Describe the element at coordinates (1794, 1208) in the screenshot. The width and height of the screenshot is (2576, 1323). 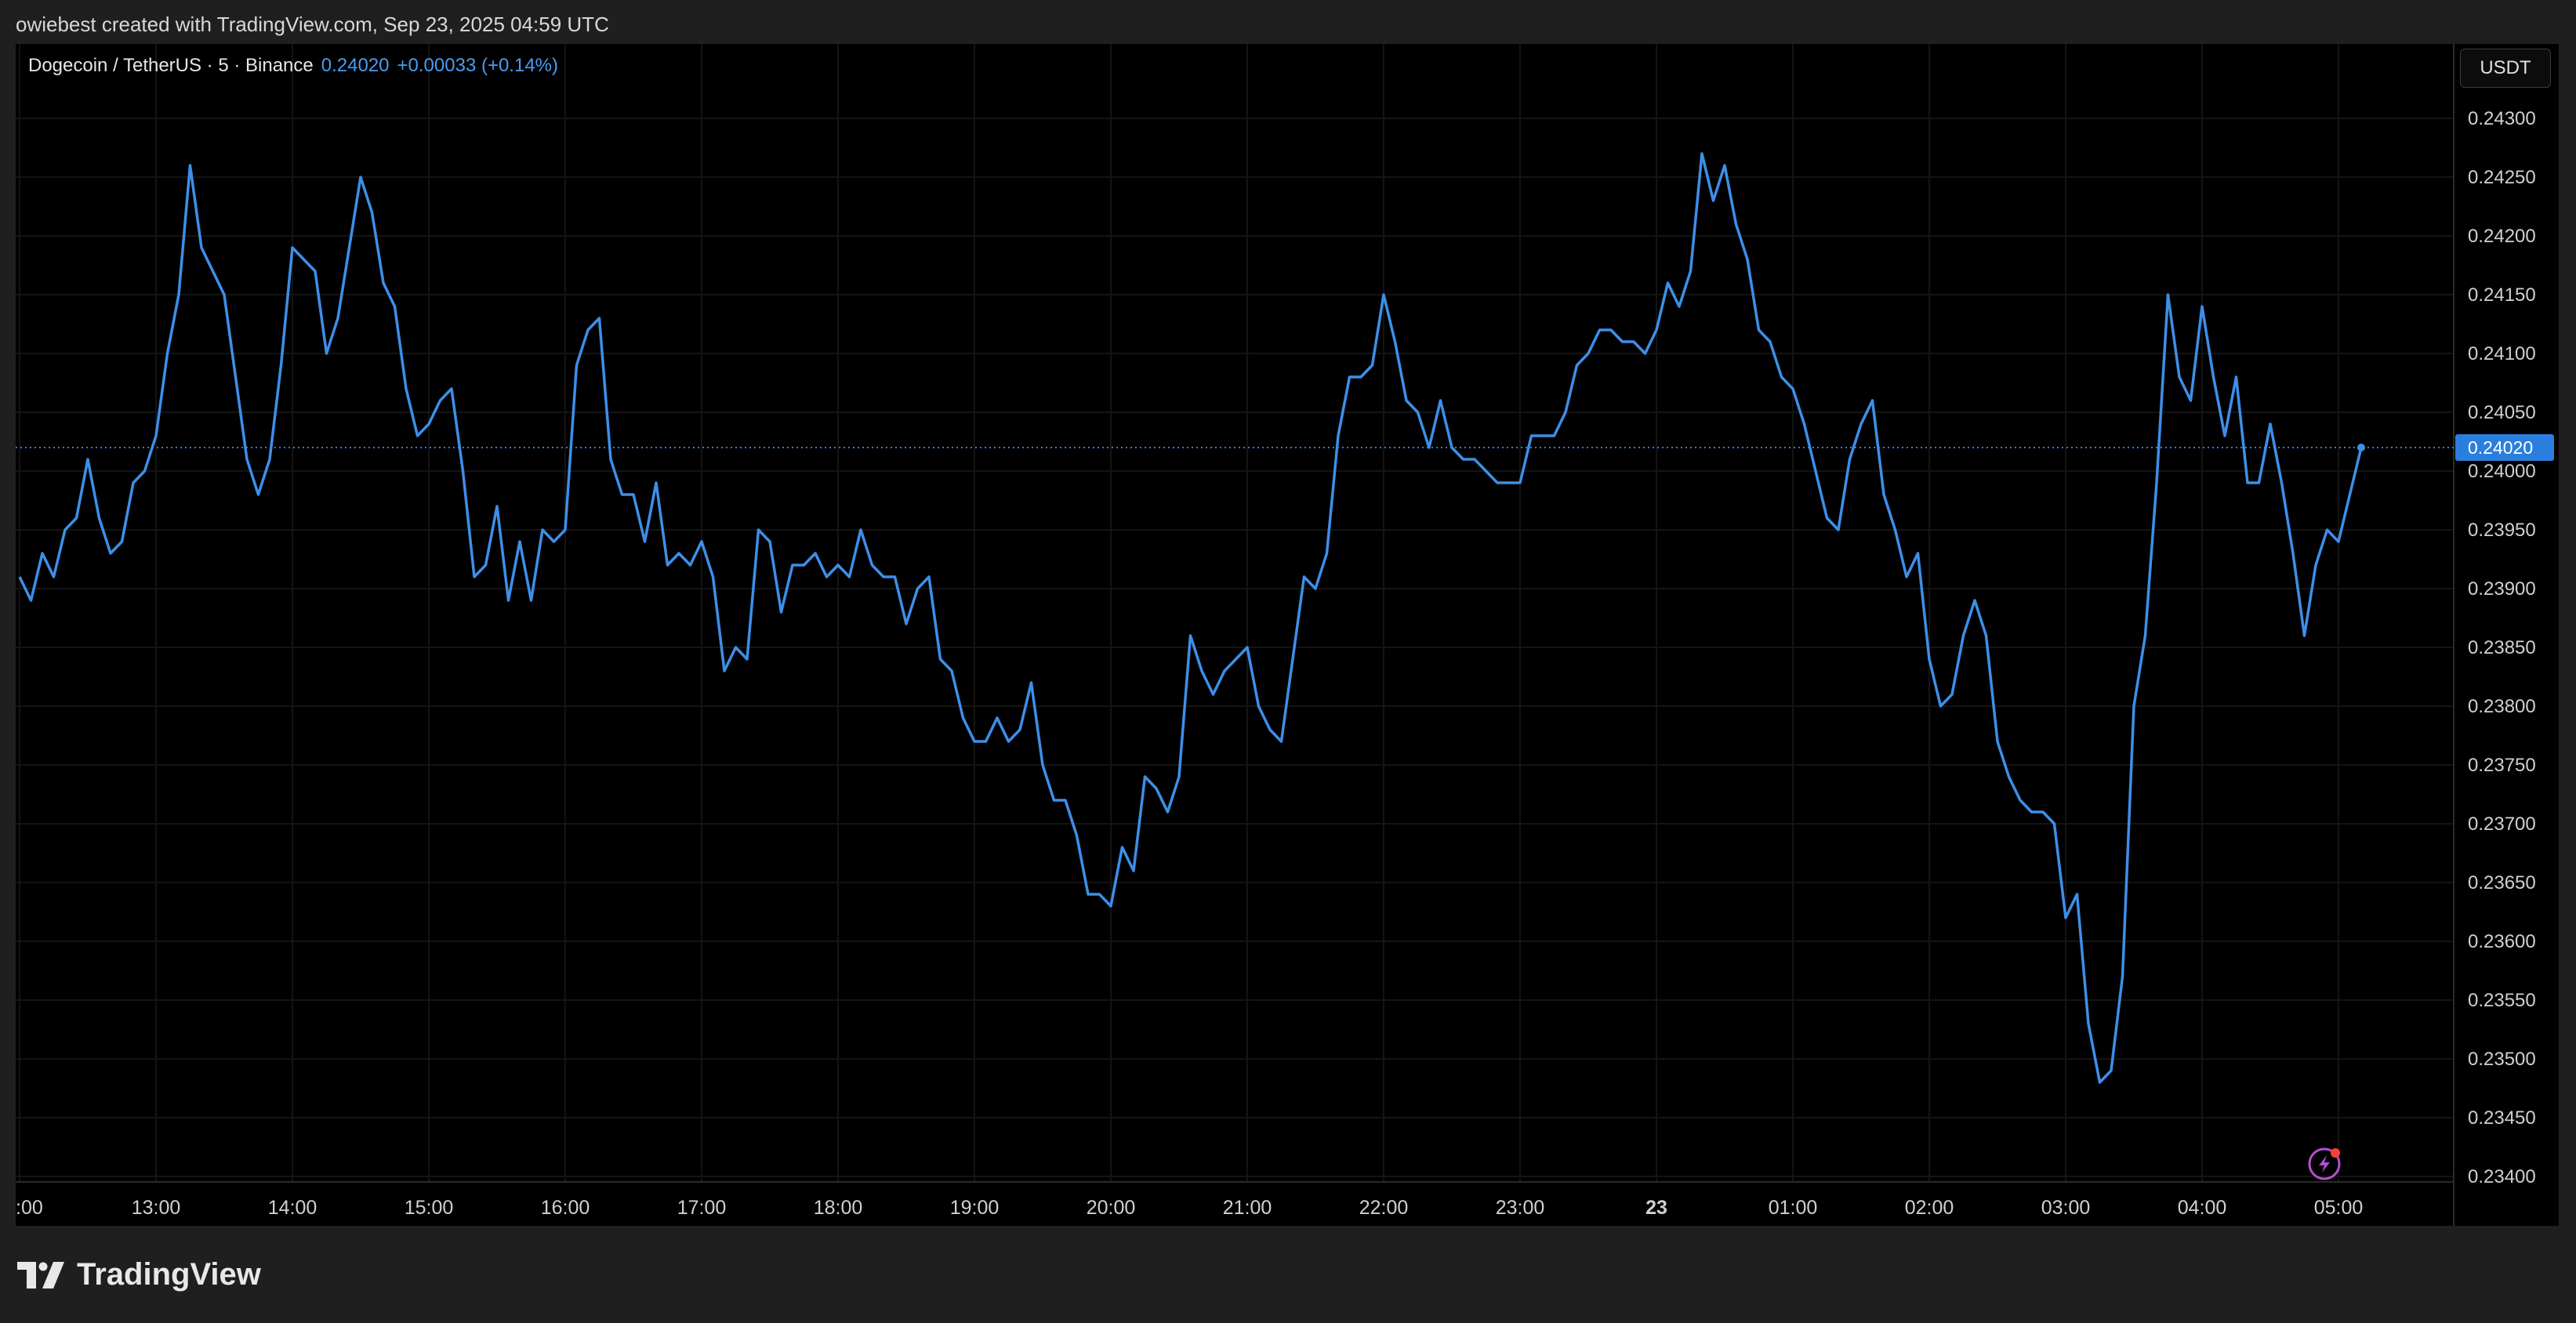
I see `x-tick-label: 01:00` at that location.